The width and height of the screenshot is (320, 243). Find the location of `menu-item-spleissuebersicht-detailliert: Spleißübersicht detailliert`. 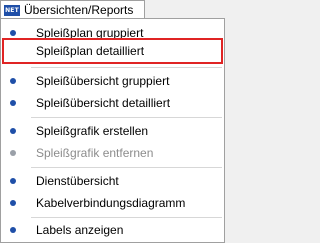

menu-item-spleissuebersicht-detailliert: Spleißübersicht detailliert is located at coordinates (112, 103).